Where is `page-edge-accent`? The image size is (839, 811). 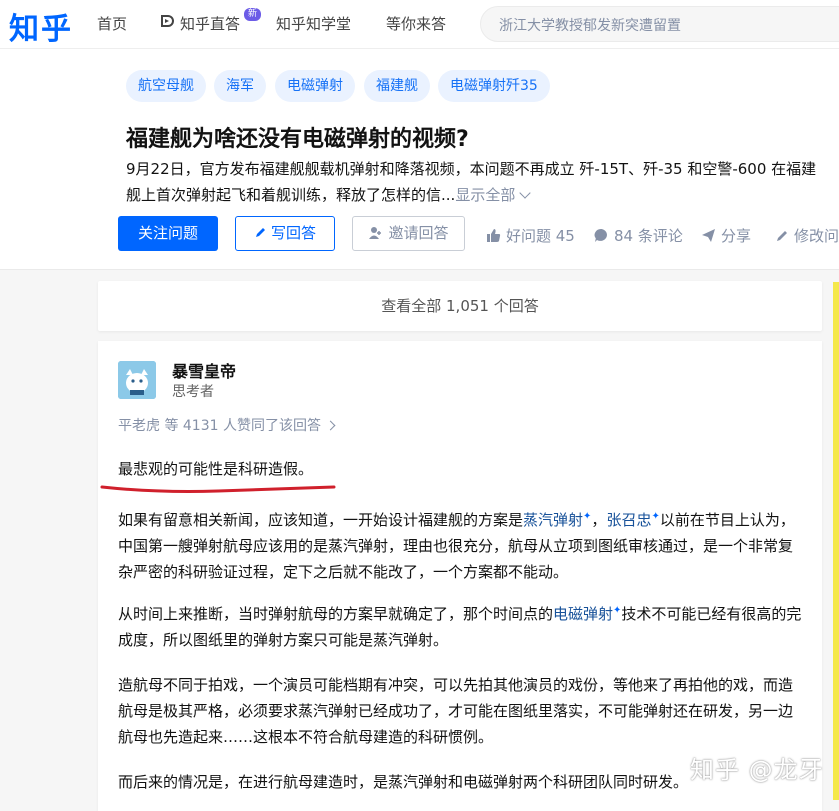 page-edge-accent is located at coordinates (836, 541).